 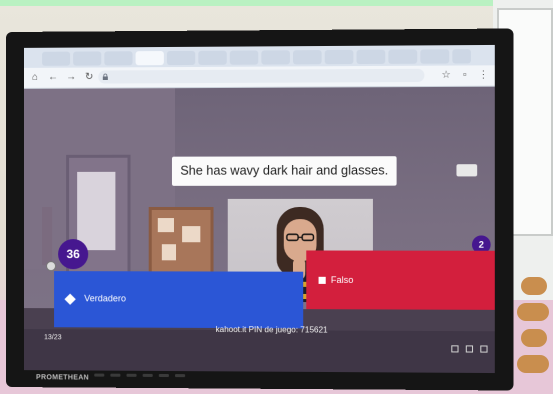 I want to click on address-bar: ⌂ ← → ↻ ☆ ▫ ⋮, so click(x=259, y=77).